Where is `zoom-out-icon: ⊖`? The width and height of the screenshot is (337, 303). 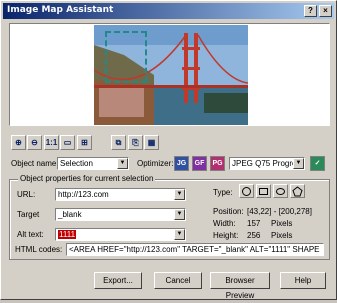 zoom-out-icon: ⊖ is located at coordinates (34, 142).